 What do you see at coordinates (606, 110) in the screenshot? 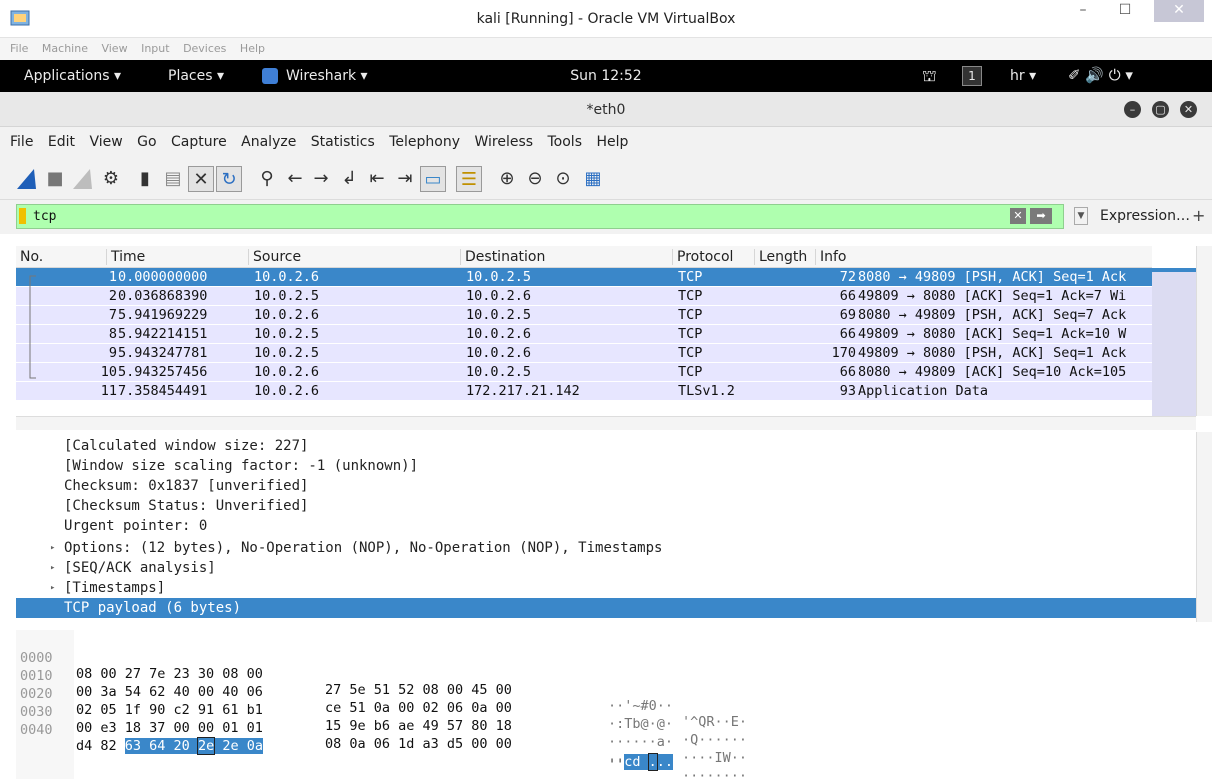
I see `wireshark-window-title: *eth0` at bounding box center [606, 110].